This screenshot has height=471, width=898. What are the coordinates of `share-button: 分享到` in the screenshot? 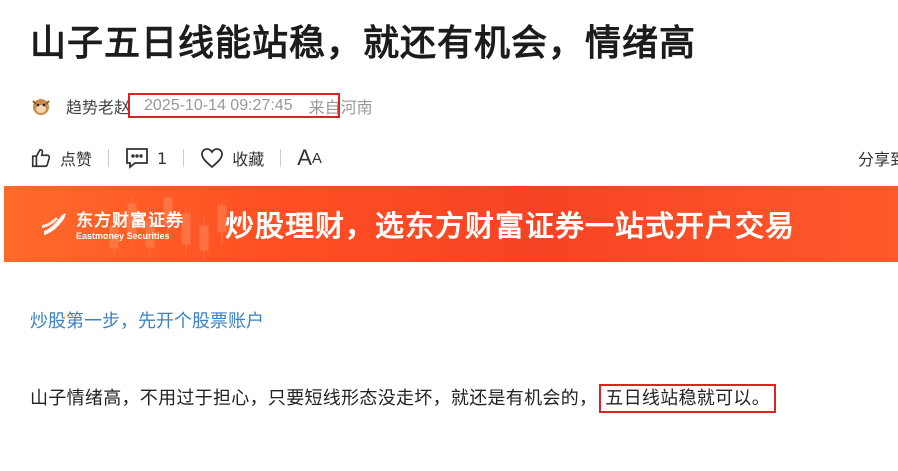 It's located at (878, 158).